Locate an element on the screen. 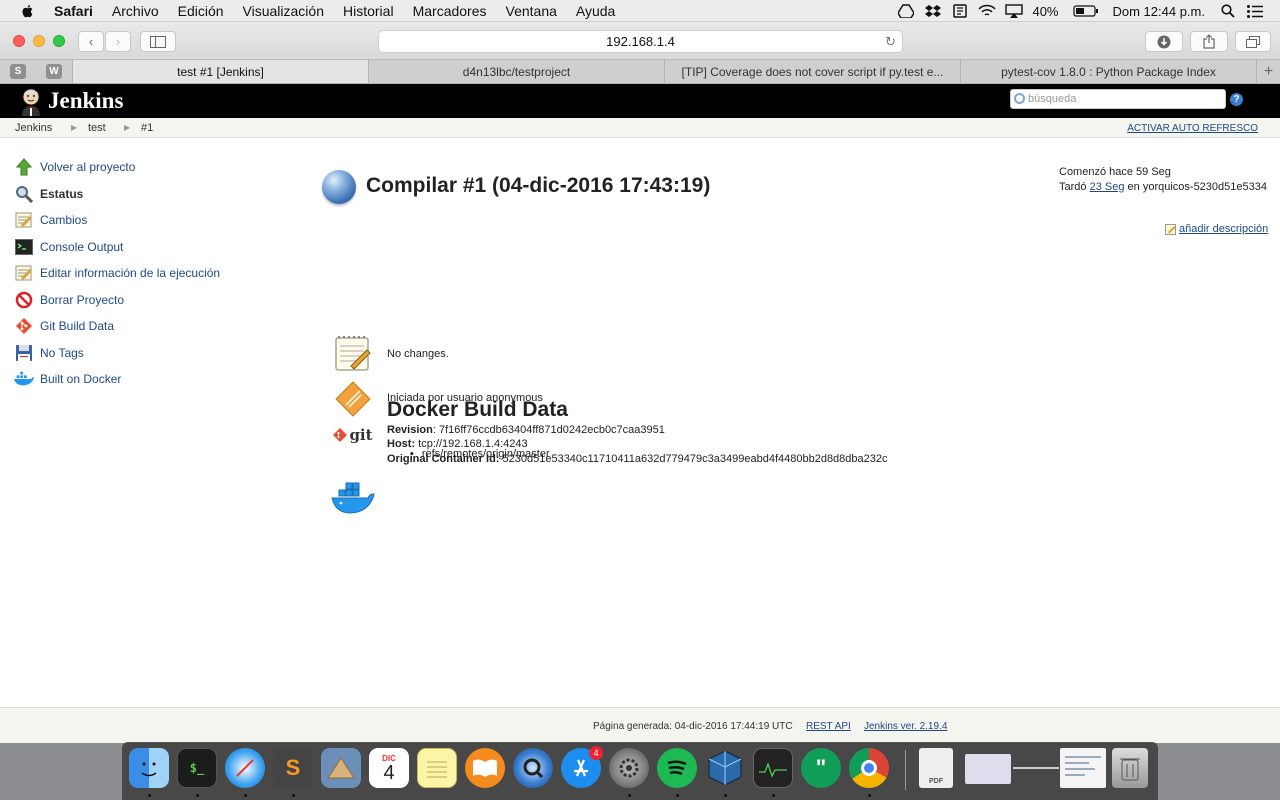 The height and width of the screenshot is (800, 1280). downloads-button is located at coordinates (1164, 41).